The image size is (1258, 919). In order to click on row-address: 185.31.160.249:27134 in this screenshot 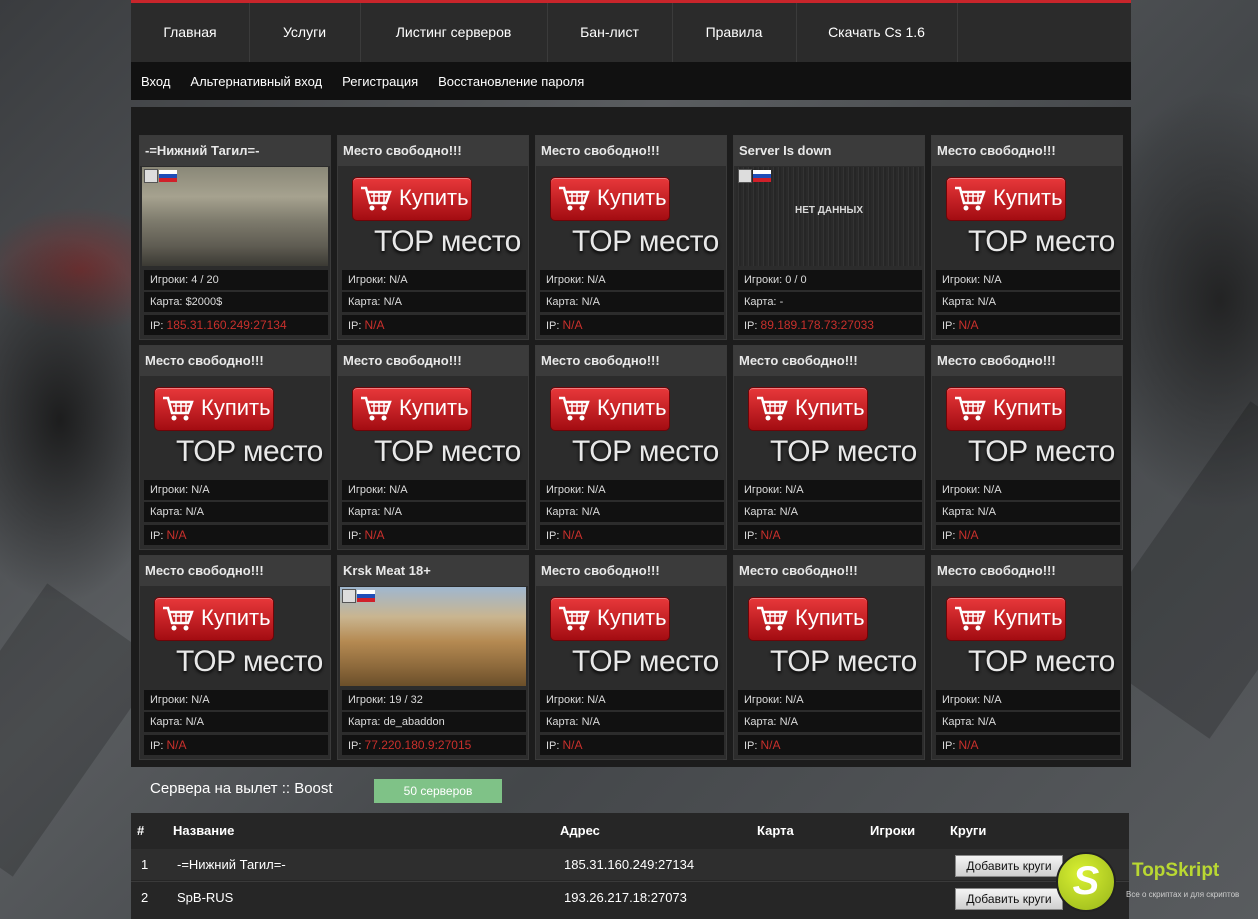, I will do `click(629, 864)`.